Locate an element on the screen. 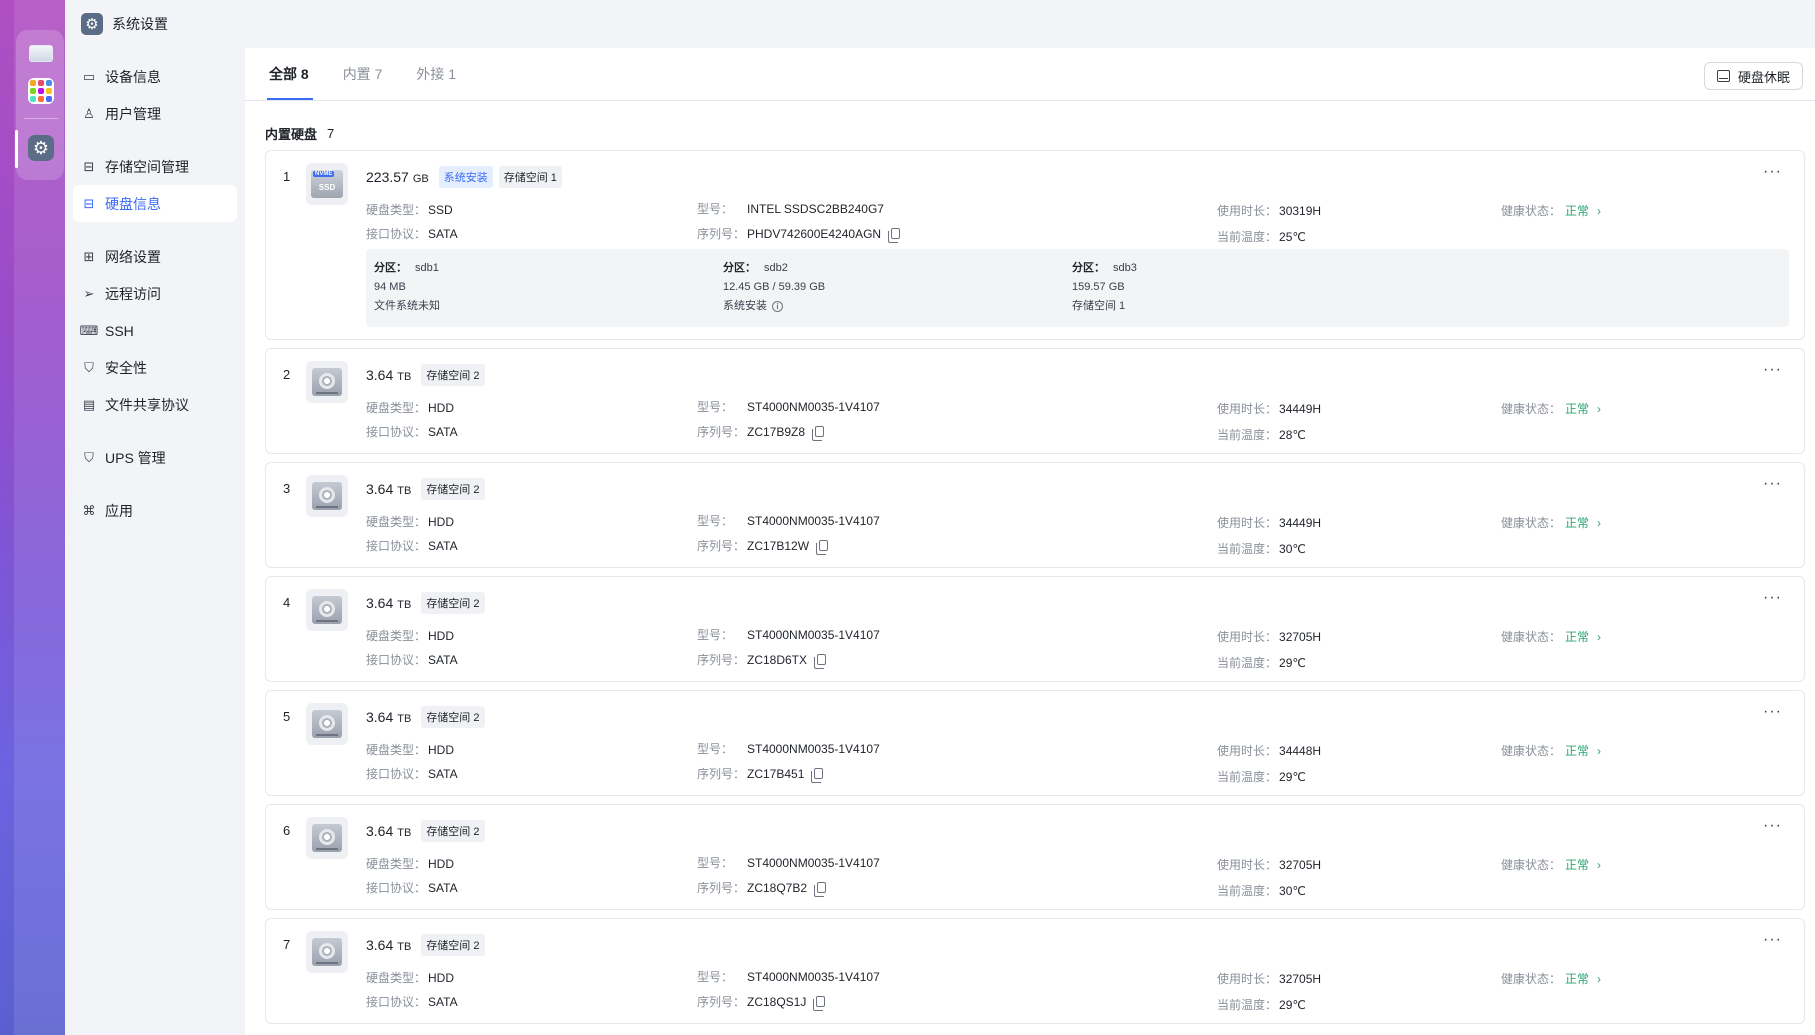  active-app-indicator is located at coordinates (16, 149).